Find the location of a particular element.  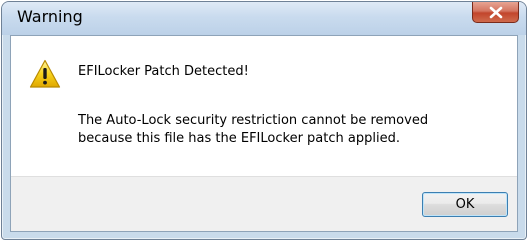

window-title: Warning is located at coordinates (50, 16).